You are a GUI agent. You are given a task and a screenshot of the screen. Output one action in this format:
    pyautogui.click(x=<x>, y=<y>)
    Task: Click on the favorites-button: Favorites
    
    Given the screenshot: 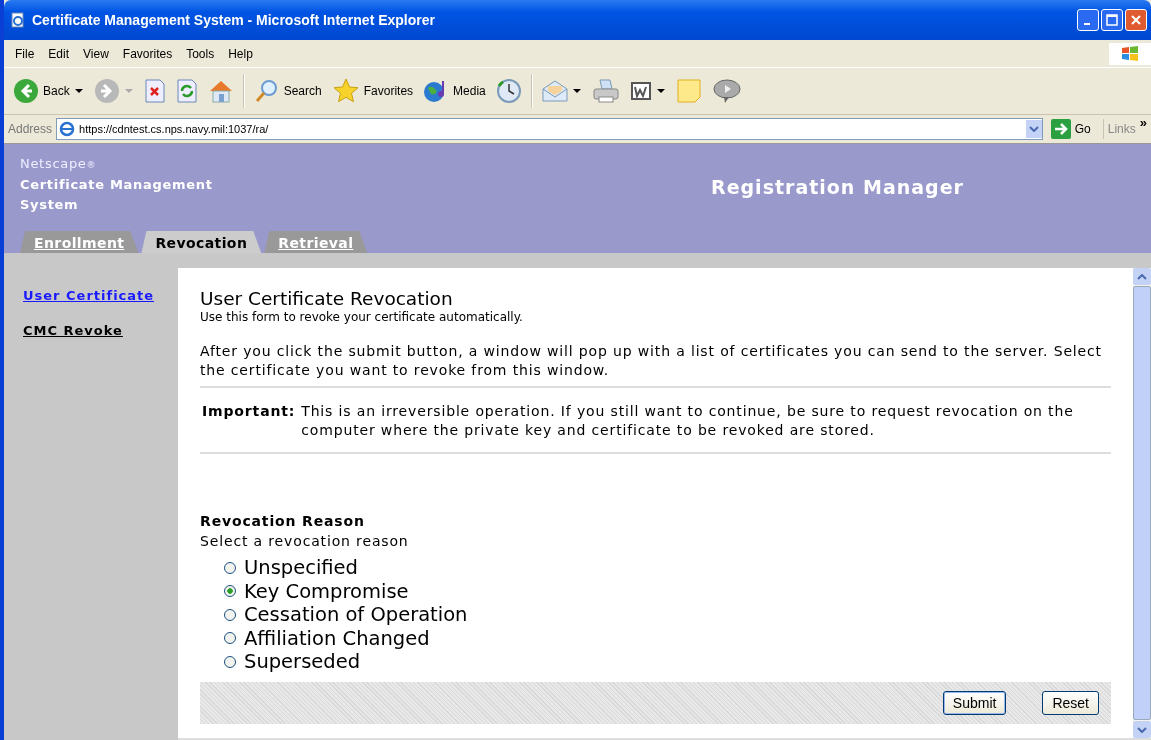 What is the action you would take?
    pyautogui.click(x=372, y=91)
    